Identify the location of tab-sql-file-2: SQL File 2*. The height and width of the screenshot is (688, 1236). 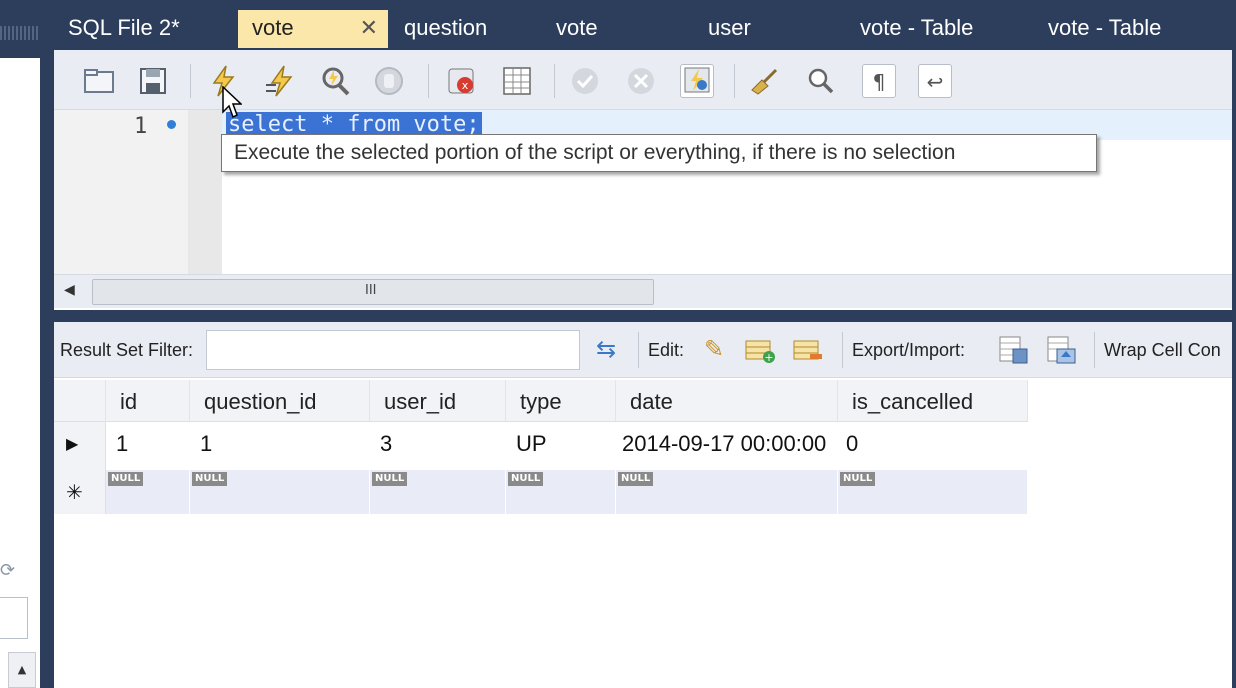
(124, 29).